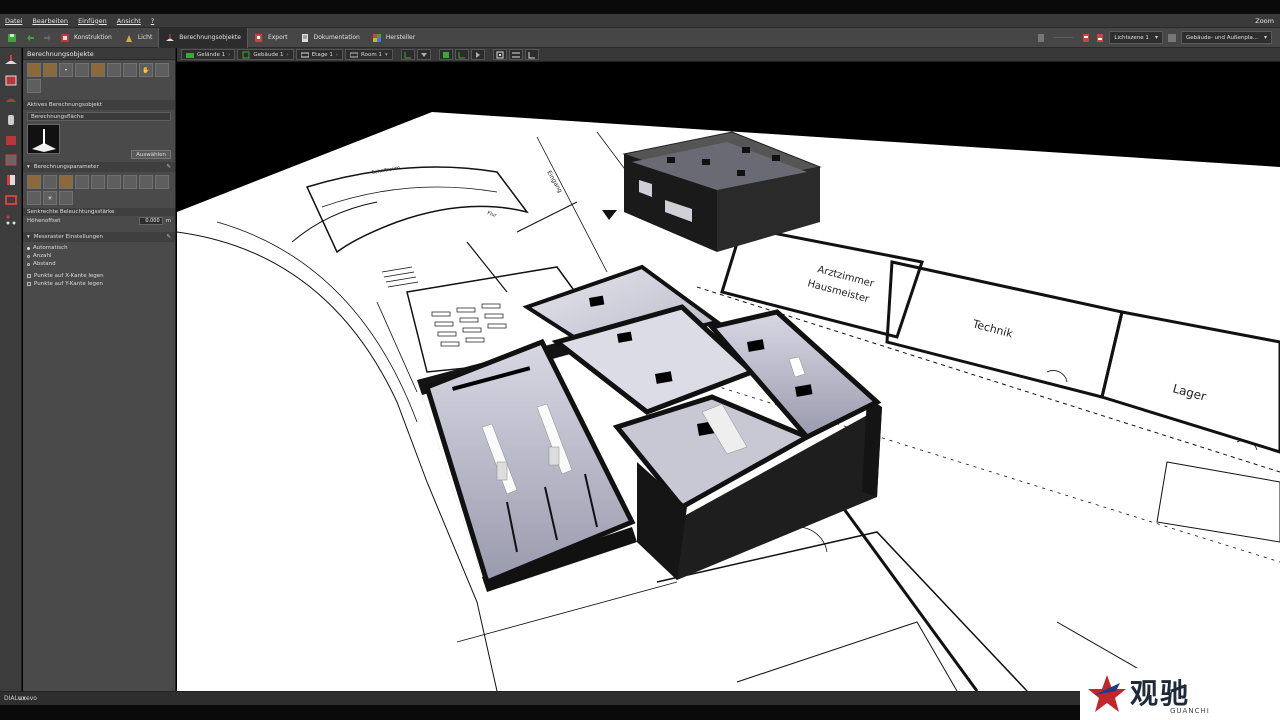 The width and height of the screenshot is (1280, 720). I want to click on calc-sphere-icon, so click(11, 100).